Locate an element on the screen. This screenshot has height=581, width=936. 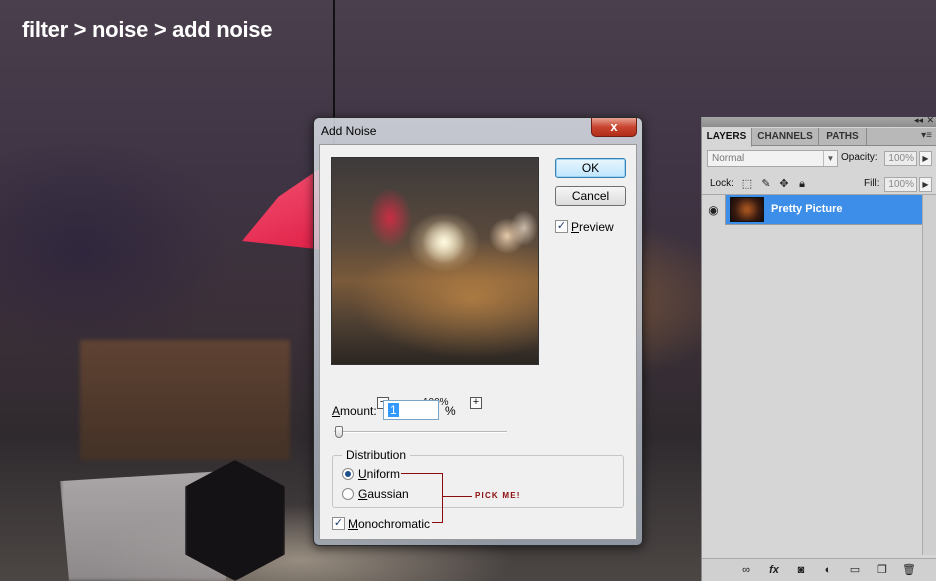
fx-icon: fx is located at coordinates (774, 570).